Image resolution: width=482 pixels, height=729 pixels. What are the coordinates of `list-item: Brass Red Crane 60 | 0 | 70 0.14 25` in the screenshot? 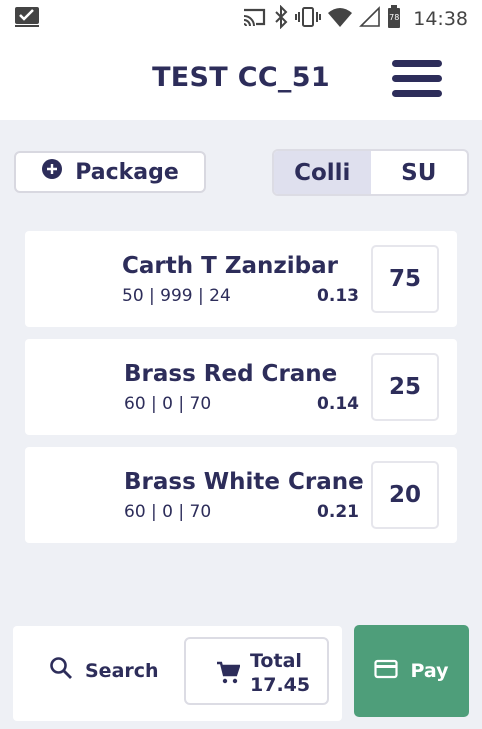 It's located at (241, 387).